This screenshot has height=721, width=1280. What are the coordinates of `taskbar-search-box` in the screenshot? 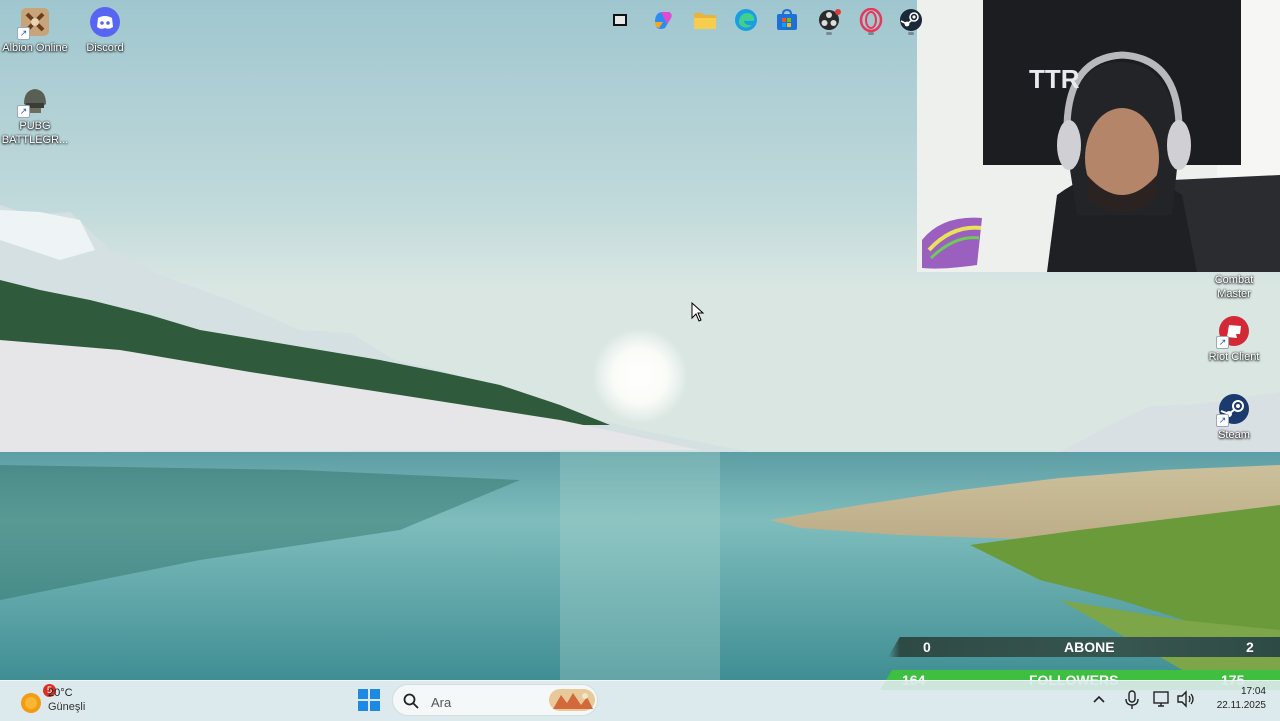 It's located at (495, 700).